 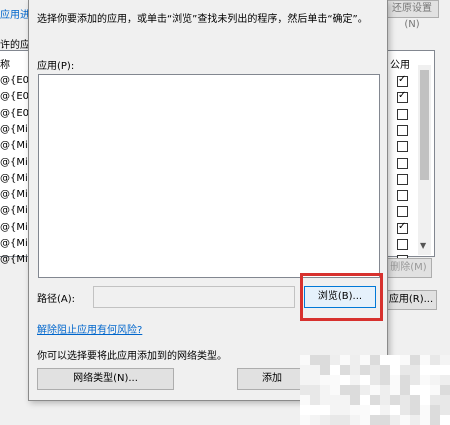 What do you see at coordinates (5, 63) in the screenshot?
I see `column-name-header: 称` at bounding box center [5, 63].